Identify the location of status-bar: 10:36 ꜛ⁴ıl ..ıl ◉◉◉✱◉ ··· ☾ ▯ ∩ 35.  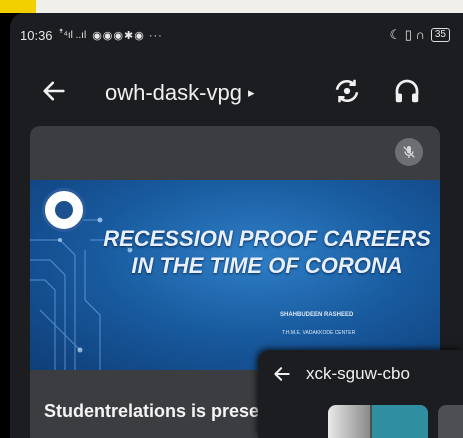
(235, 35).